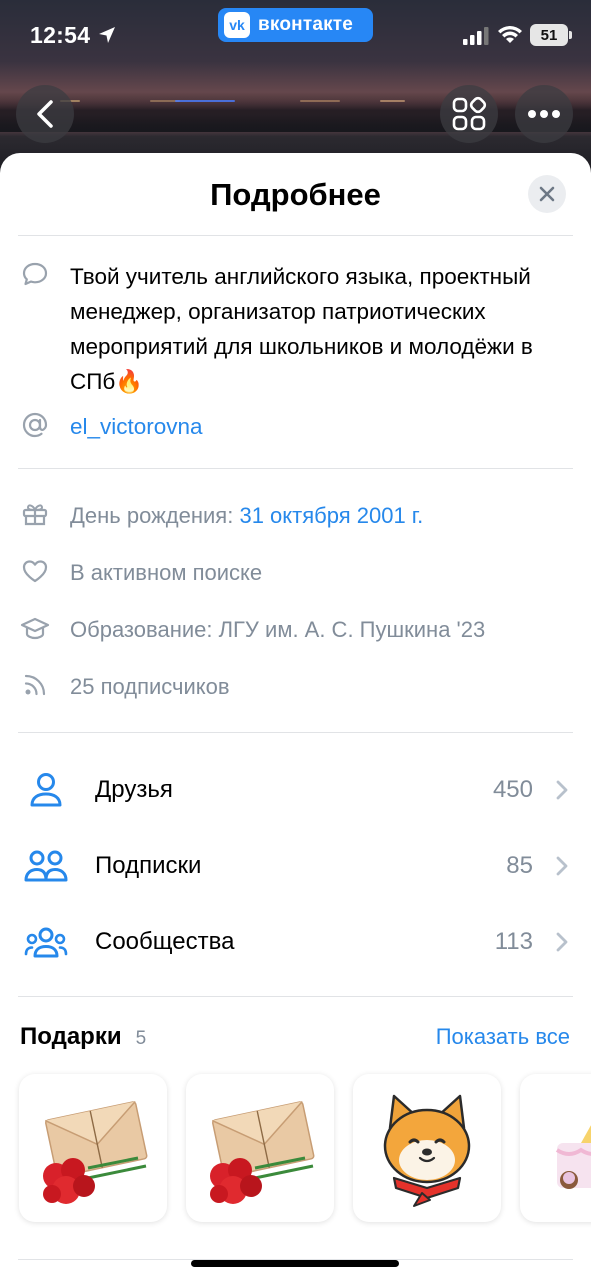 The height and width of the screenshot is (1280, 591). I want to click on more-button, so click(544, 114).